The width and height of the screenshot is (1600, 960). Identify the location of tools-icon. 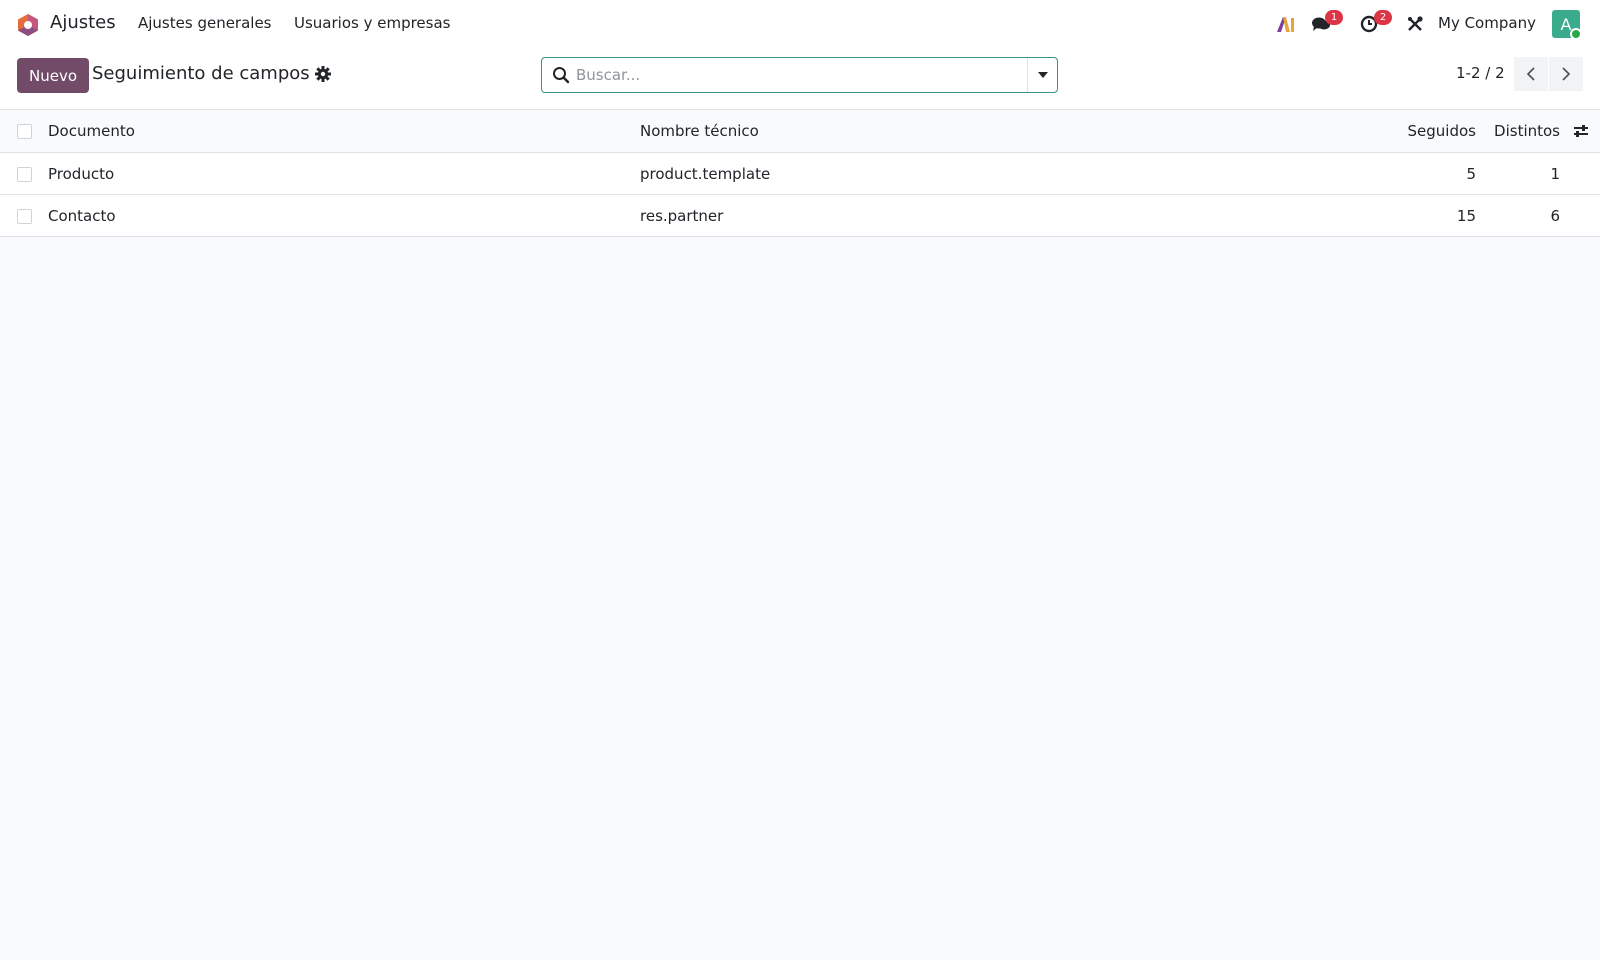
(1415, 23).